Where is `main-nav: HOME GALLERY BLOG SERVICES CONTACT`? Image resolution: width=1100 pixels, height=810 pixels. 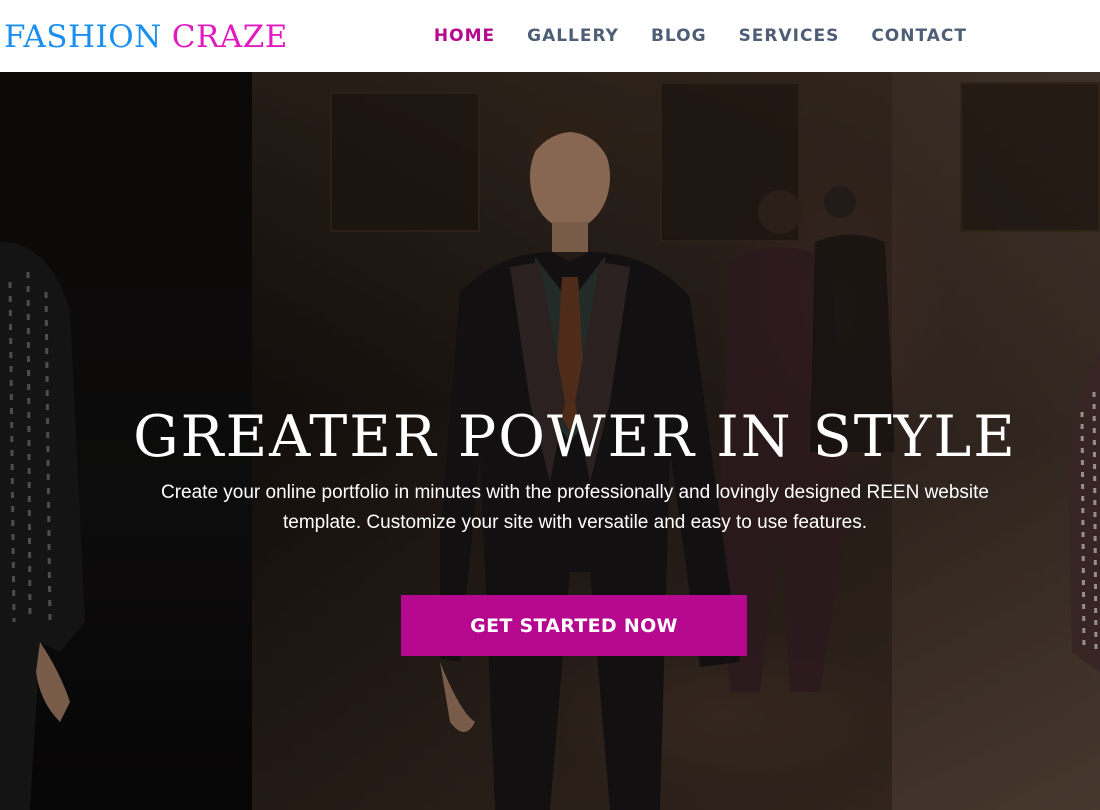
main-nav: HOME GALLERY BLOG SERVICES CONTACT is located at coordinates (767, 36).